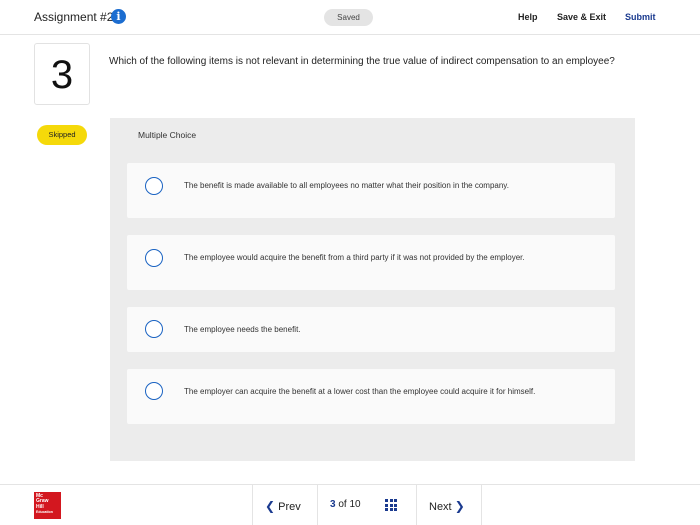  I want to click on mcgraw-hill-logo: Mc Graw Hill Education, so click(47, 505).